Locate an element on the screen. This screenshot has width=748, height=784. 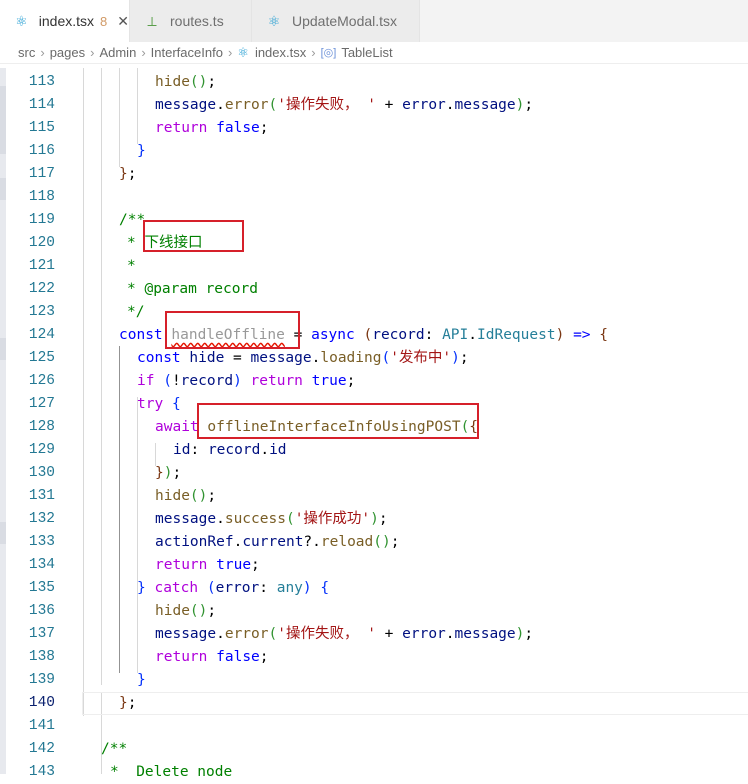
code-token: return is located at coordinates (181, 657).